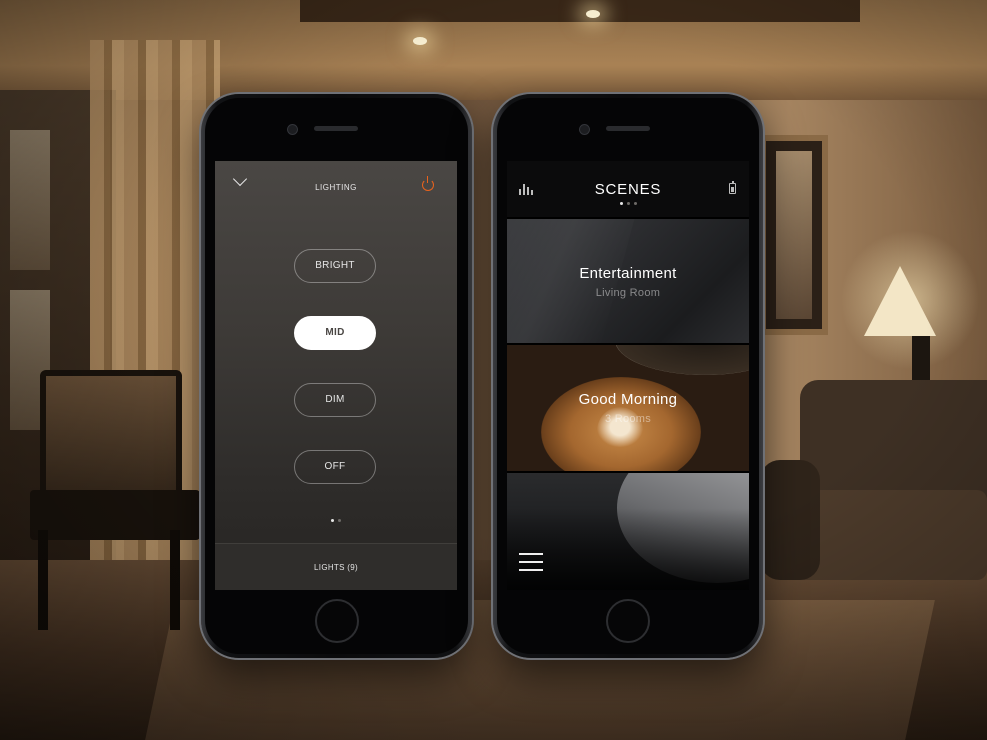 This screenshot has width=987, height=740. I want to click on coffee-saucer-image, so click(682, 360).